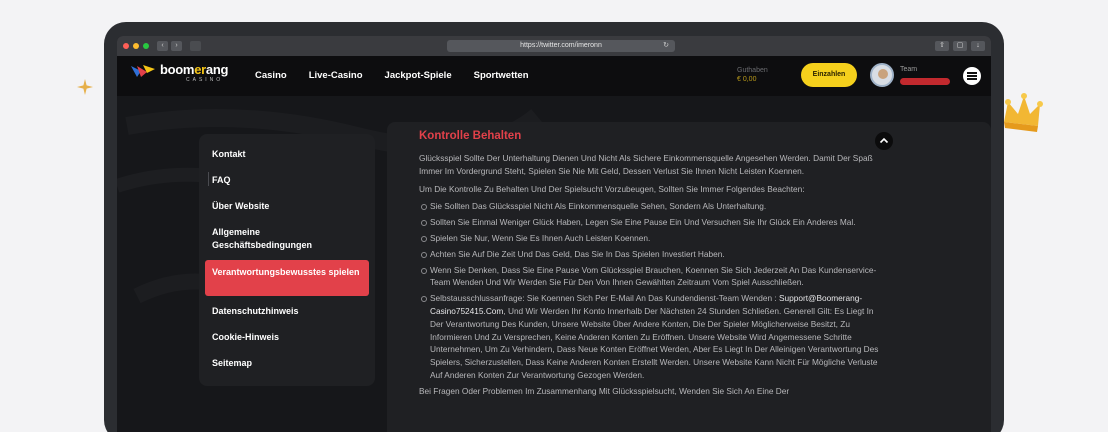 Image resolution: width=1108 pixels, height=432 pixels. Describe the element at coordinates (176, 46) in the screenshot. I see `forward-icon: ›` at that location.